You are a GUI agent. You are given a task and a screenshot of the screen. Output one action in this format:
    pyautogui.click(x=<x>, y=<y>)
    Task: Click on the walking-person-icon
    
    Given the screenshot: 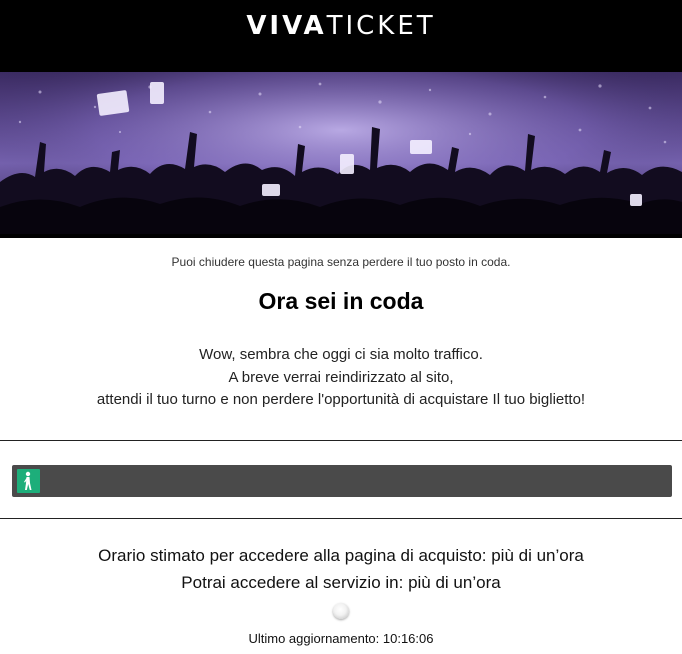 What is the action you would take?
    pyautogui.click(x=28, y=480)
    